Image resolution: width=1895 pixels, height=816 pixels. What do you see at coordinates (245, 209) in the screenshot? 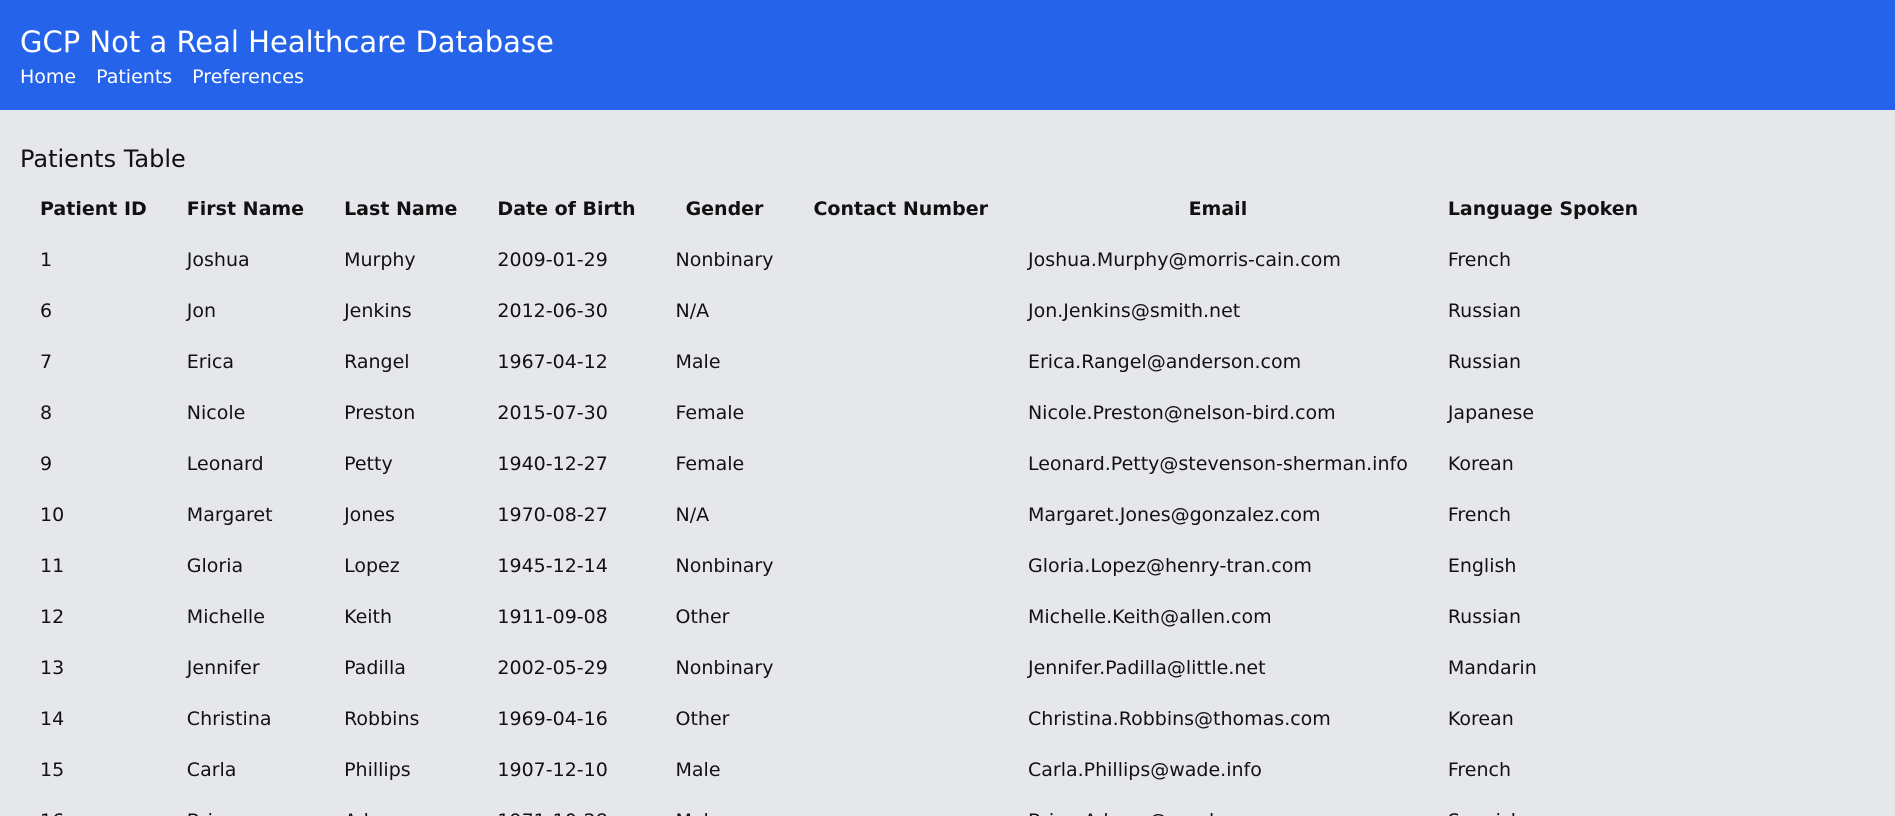
I see `column-header-first-name: First Name` at bounding box center [245, 209].